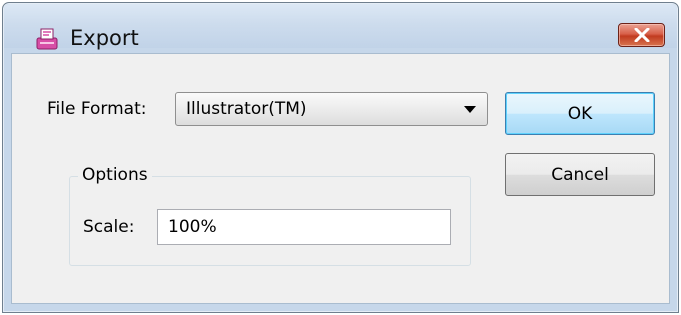 The height and width of the screenshot is (315, 681). I want to click on dialog-title: Export, so click(104, 38).